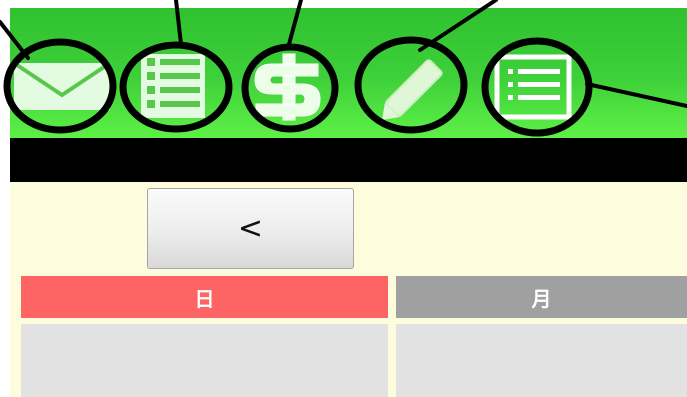 The image size is (687, 397). I want to click on prev-button-label: <, so click(250, 228).